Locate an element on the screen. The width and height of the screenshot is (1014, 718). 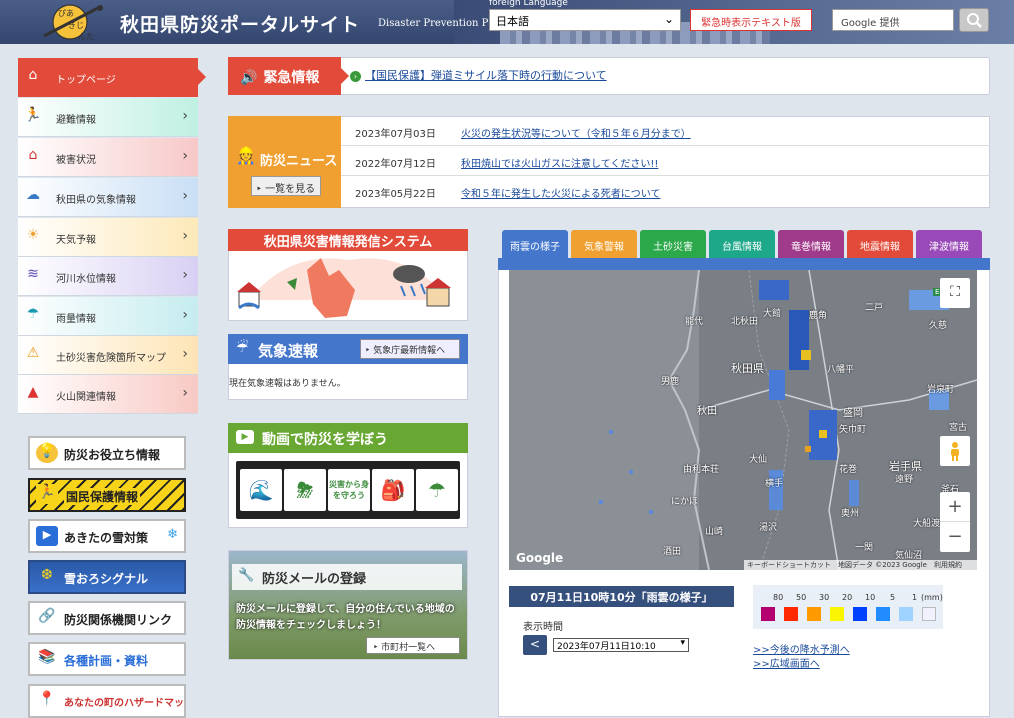
legend-value: 30 is located at coordinates (824, 597).